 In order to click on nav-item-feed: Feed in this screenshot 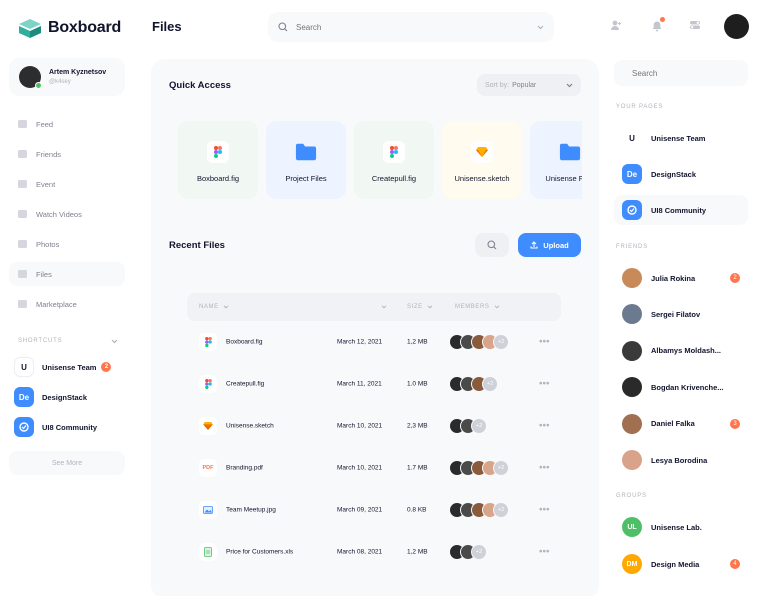, I will do `click(67, 124)`.